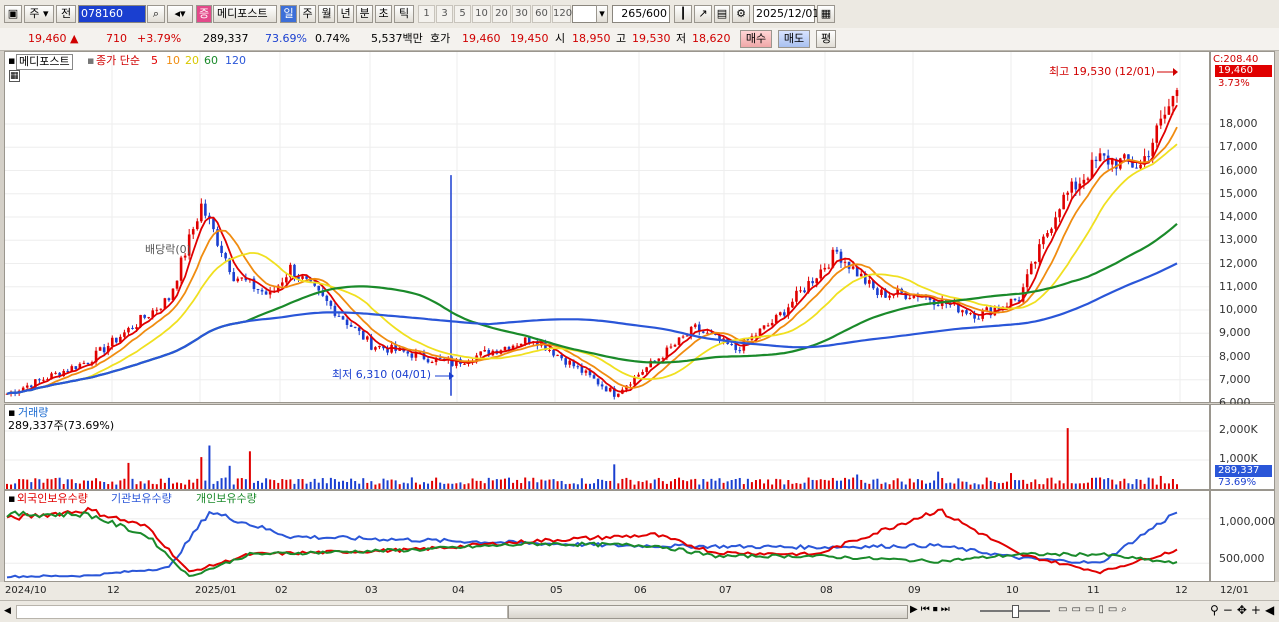 The image size is (1279, 622). Describe the element at coordinates (288, 14) in the screenshot. I see `period-day: 일` at that location.